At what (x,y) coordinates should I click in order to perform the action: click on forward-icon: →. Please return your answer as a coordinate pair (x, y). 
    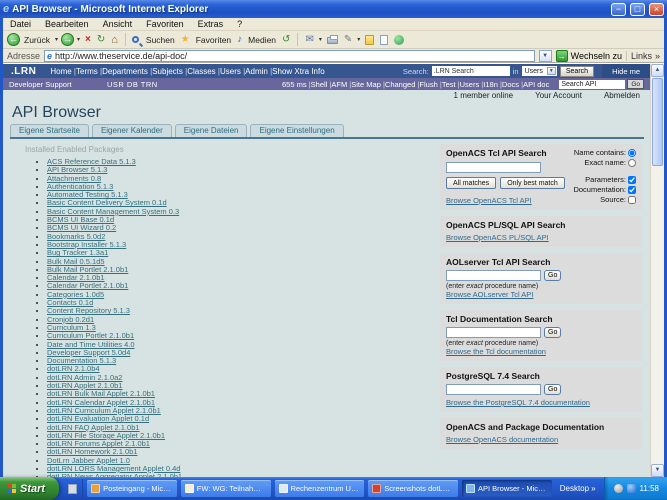
    Looking at the image, I should click on (67, 39).